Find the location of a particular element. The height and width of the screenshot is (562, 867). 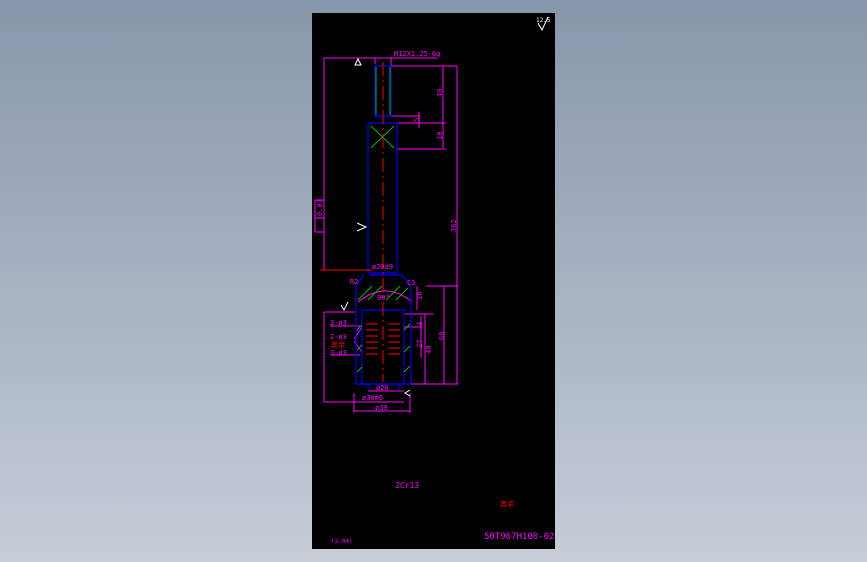

part-number: 50T967H100-02 is located at coordinates (519, 537).